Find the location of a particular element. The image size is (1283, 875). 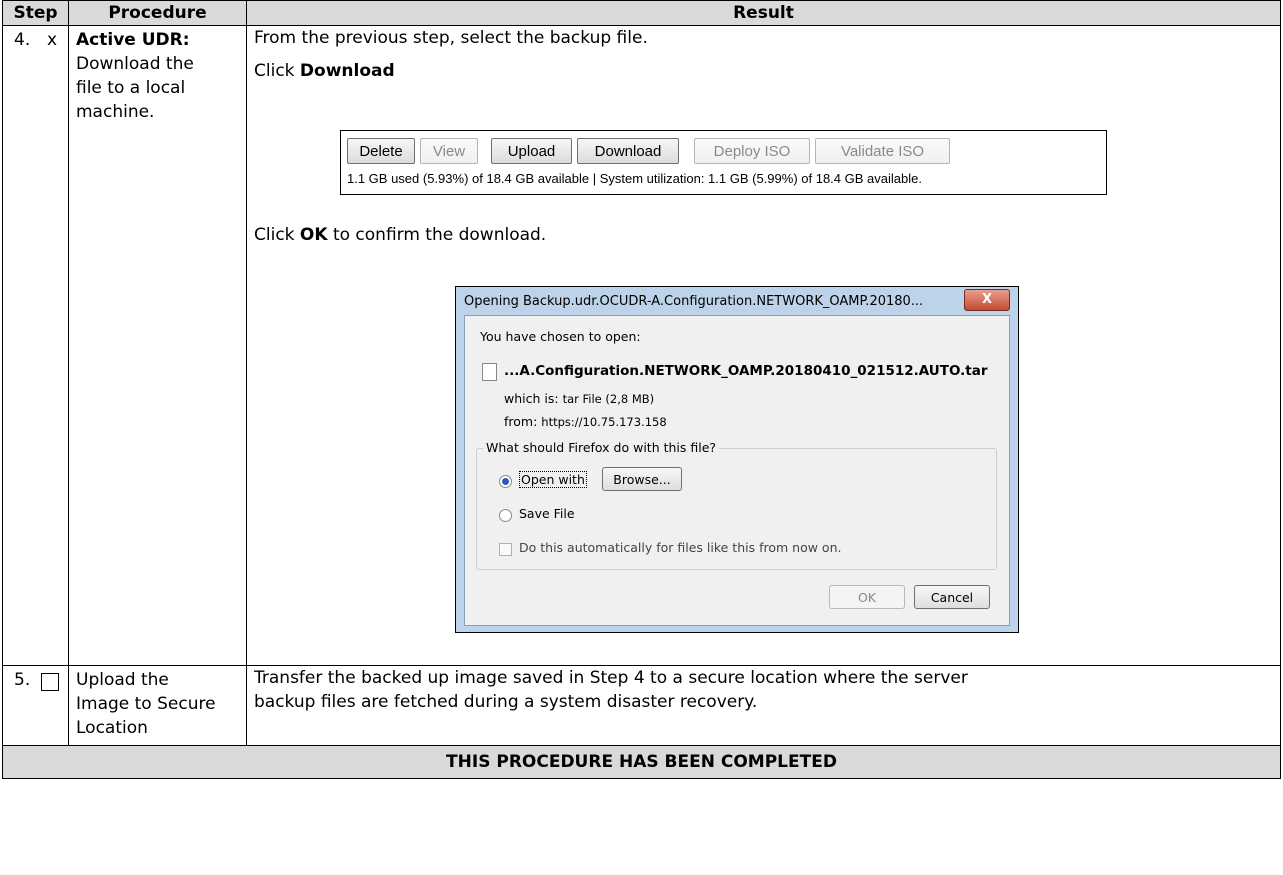

cancel-button: Cancel is located at coordinates (952, 597).